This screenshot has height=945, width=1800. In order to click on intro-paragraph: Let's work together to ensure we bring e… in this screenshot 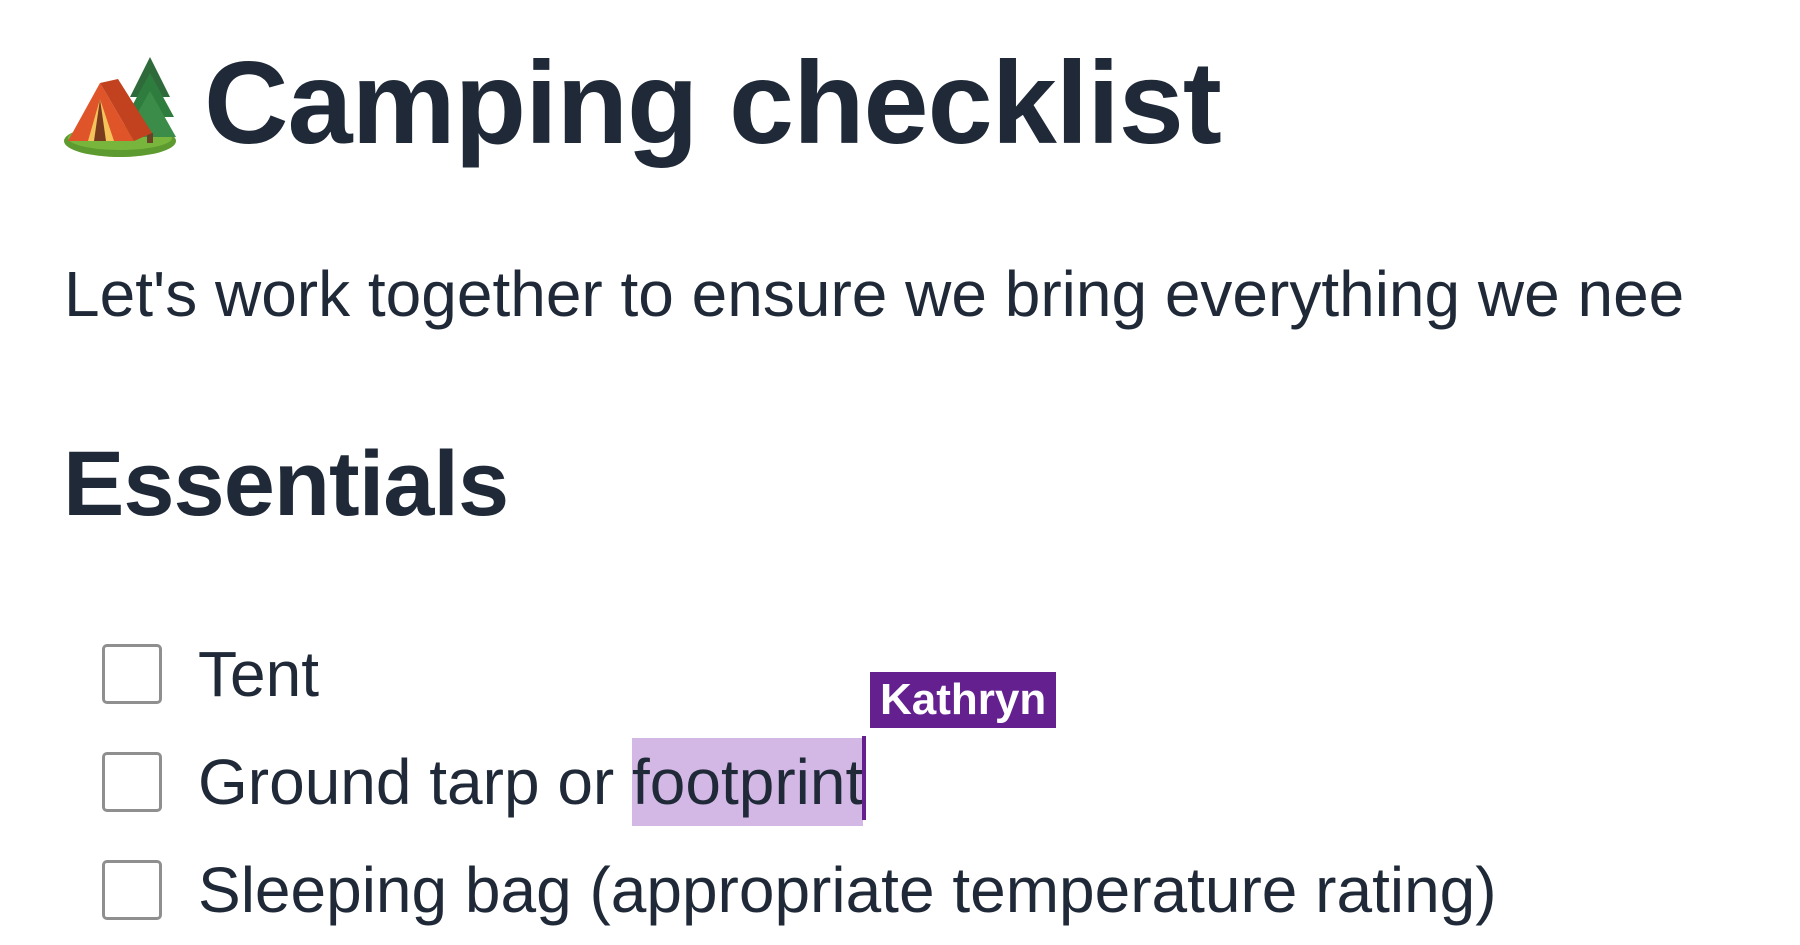, I will do `click(874, 294)`.